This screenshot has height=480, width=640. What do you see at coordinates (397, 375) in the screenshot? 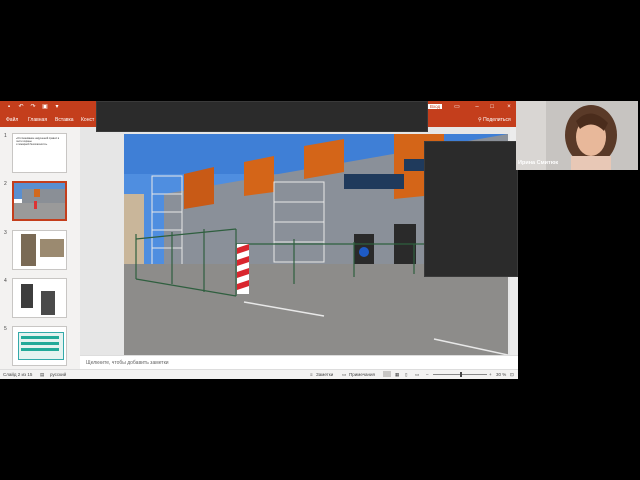
I see `slide-sorter-icon: ▦` at bounding box center [397, 375].